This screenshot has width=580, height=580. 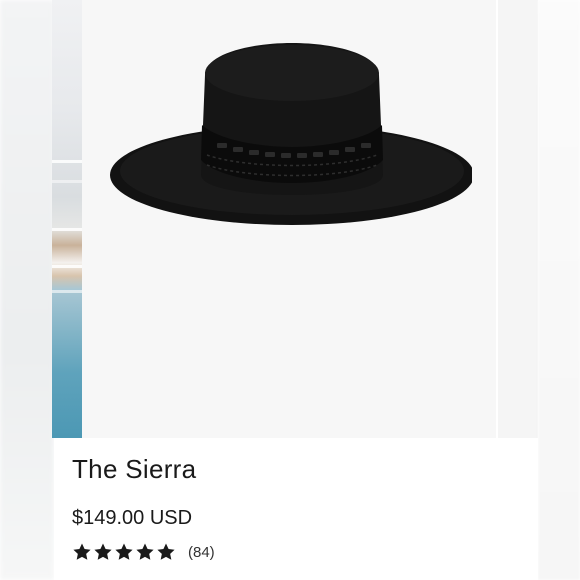 What do you see at coordinates (518, 219) in the screenshot?
I see `next-slide-image` at bounding box center [518, 219].